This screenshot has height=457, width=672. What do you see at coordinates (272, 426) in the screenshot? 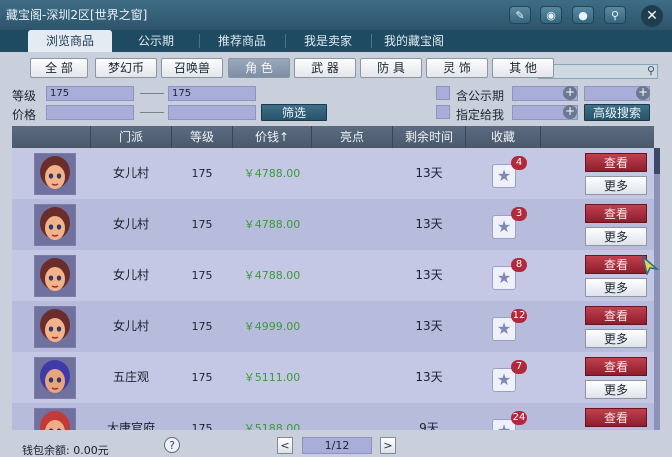
I see `price-cell: ￥5188.00` at bounding box center [272, 426].